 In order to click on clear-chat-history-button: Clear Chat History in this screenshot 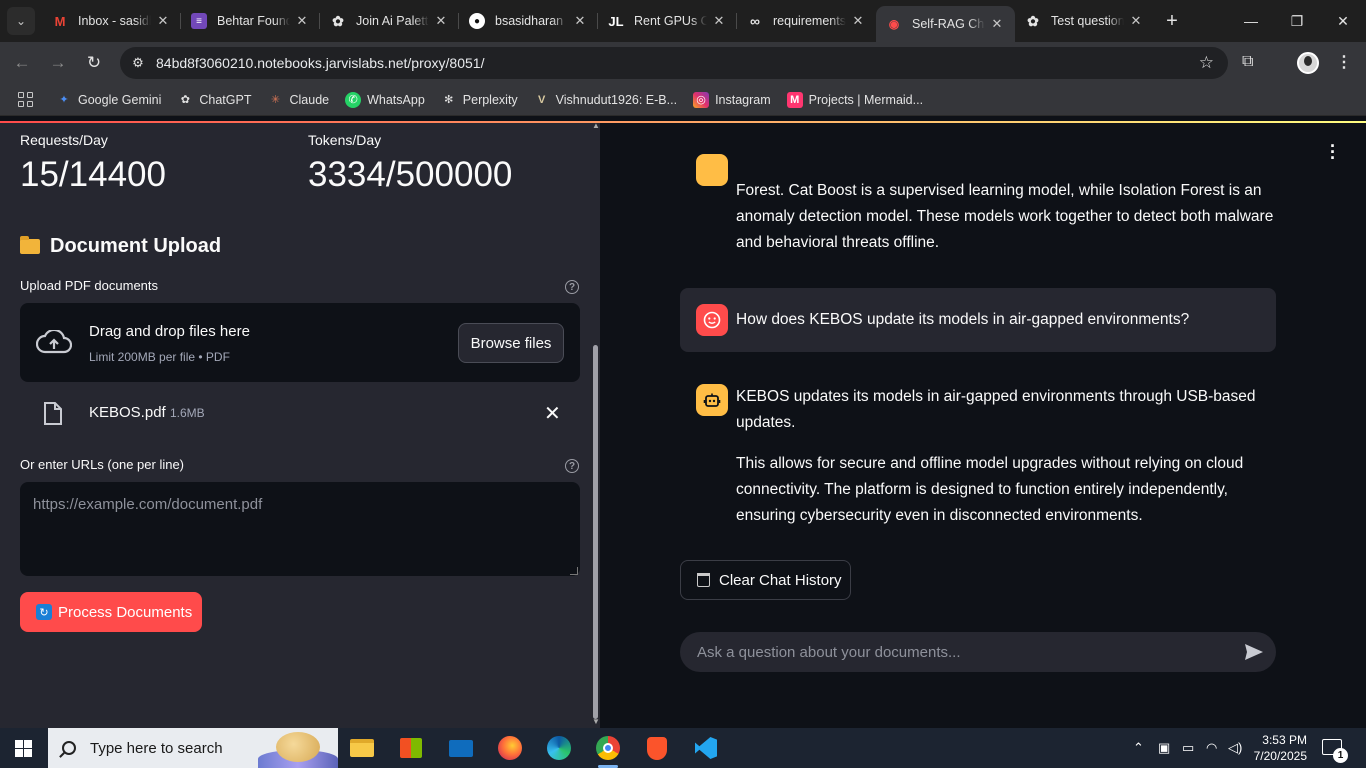, I will do `click(765, 580)`.